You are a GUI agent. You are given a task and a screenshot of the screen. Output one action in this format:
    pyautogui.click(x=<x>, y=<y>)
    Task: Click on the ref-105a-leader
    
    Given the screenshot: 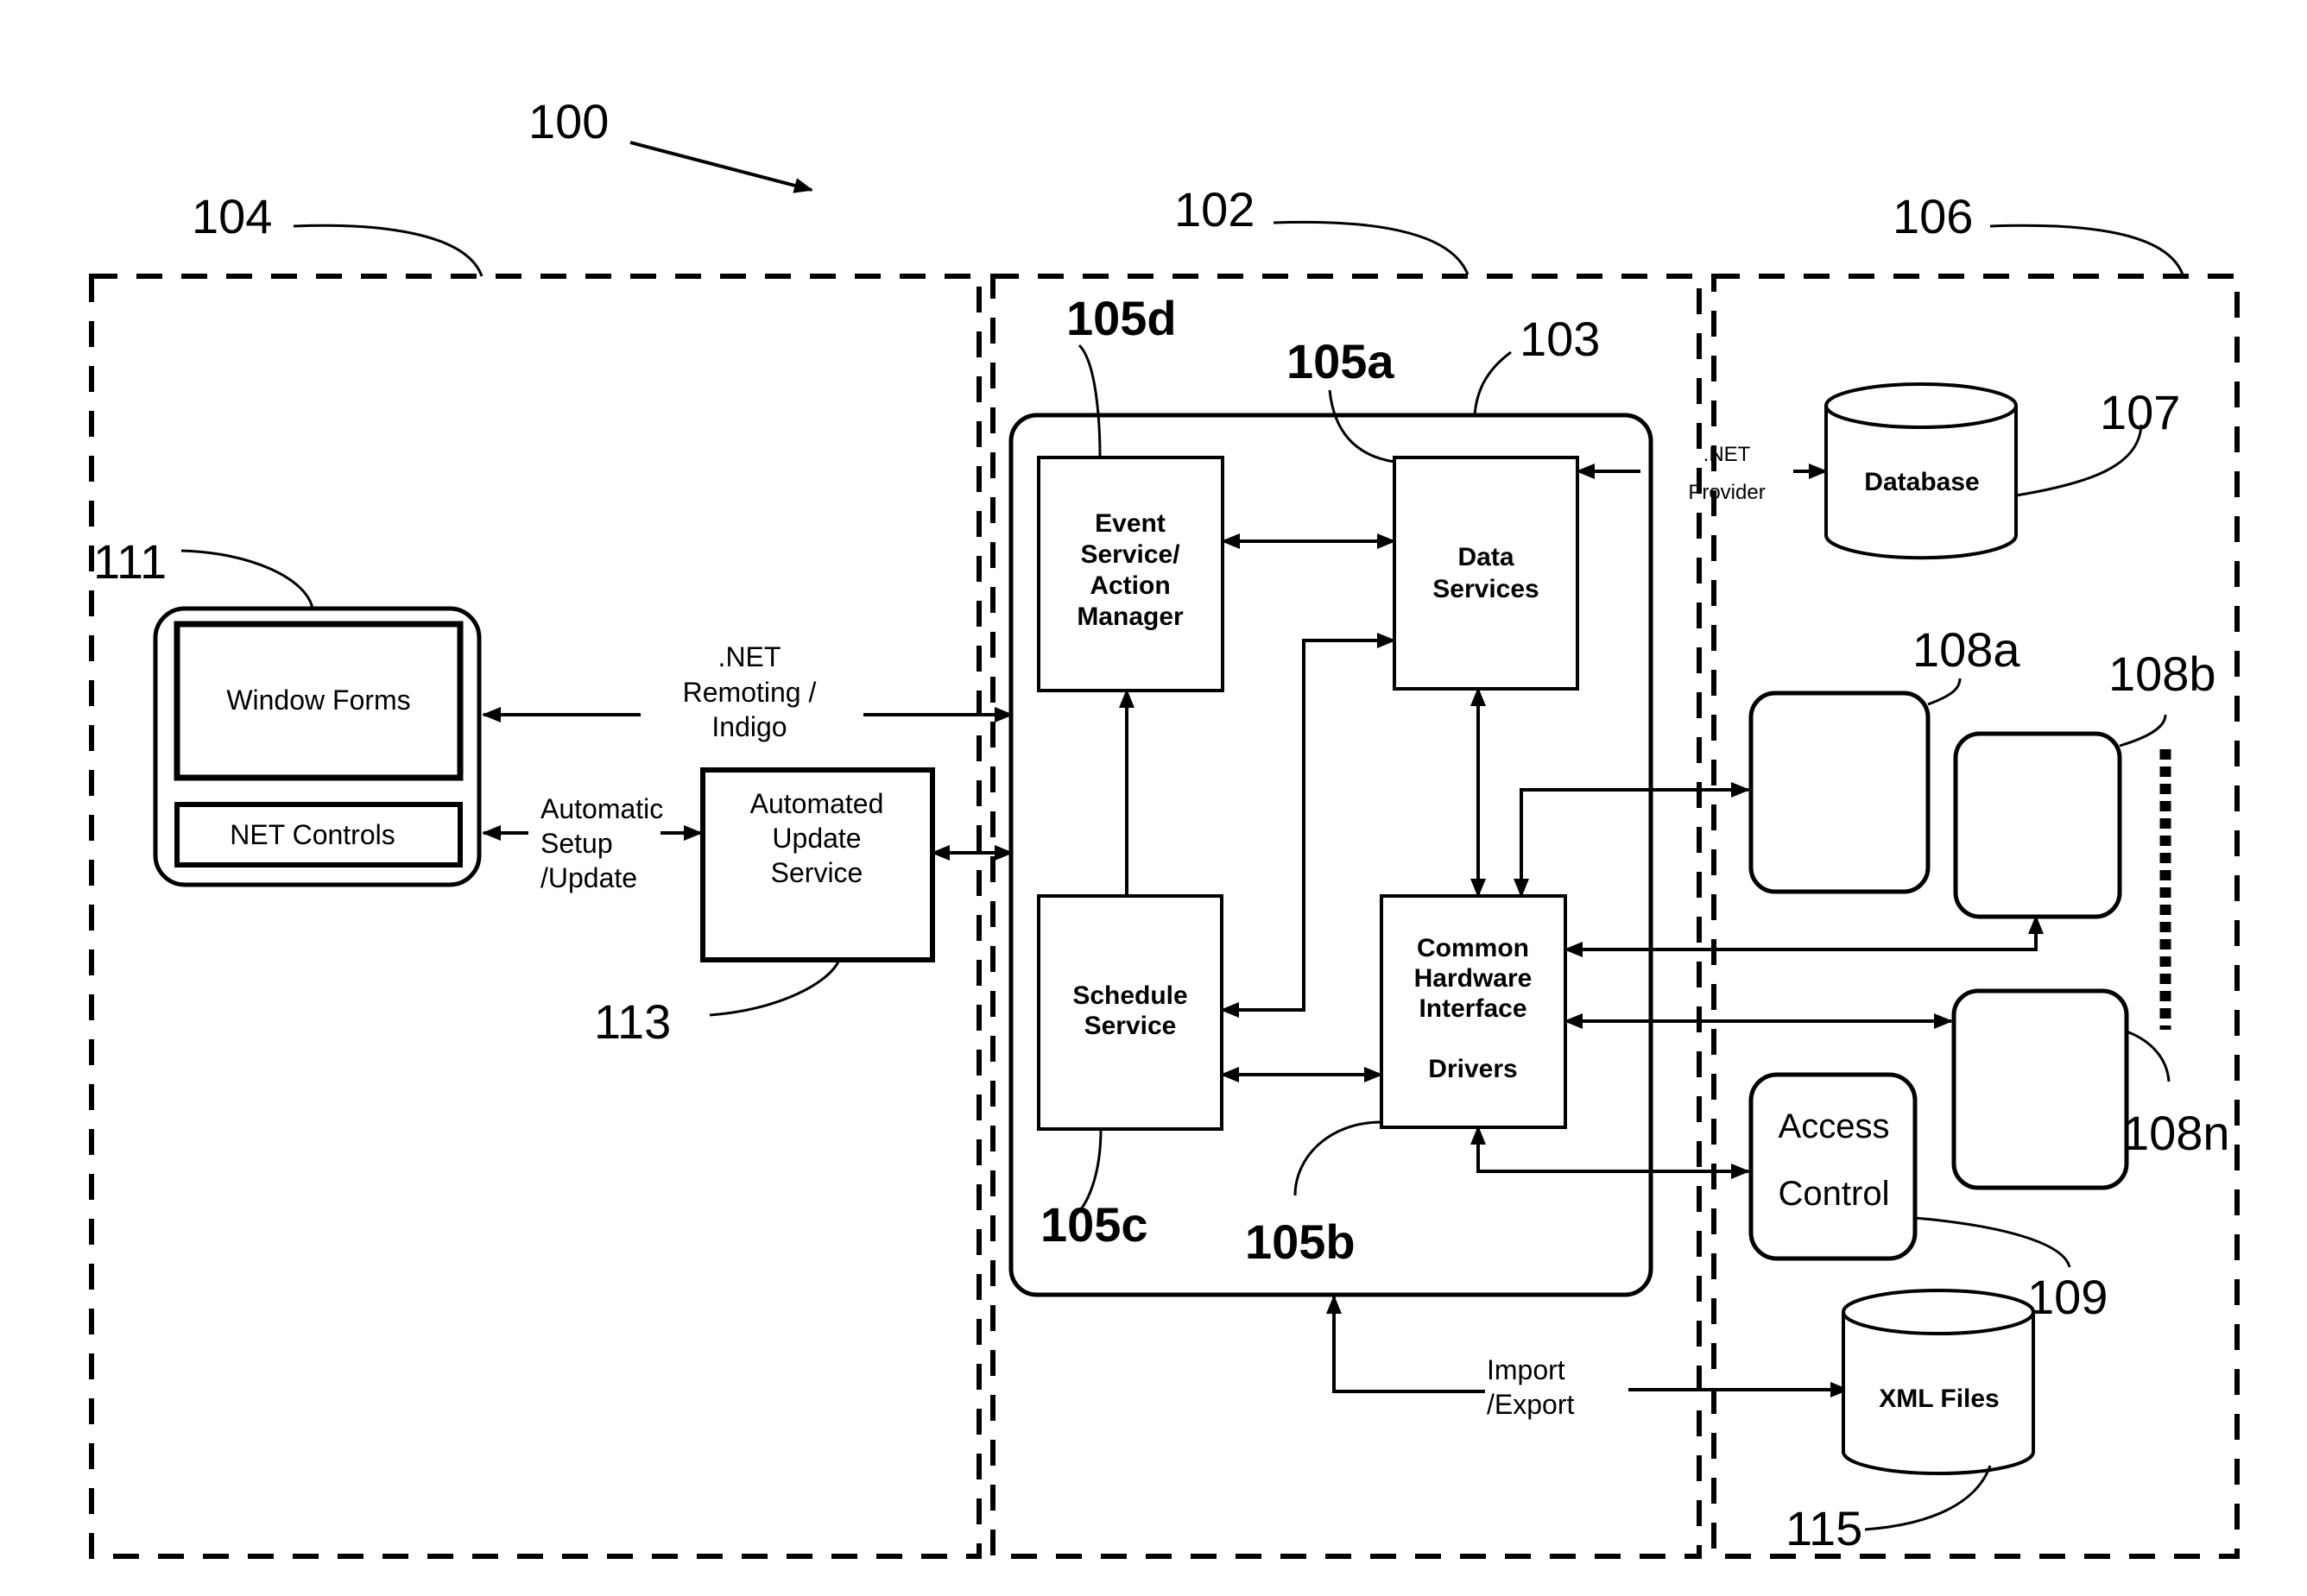 What is the action you would take?
    pyautogui.click(x=1361, y=426)
    